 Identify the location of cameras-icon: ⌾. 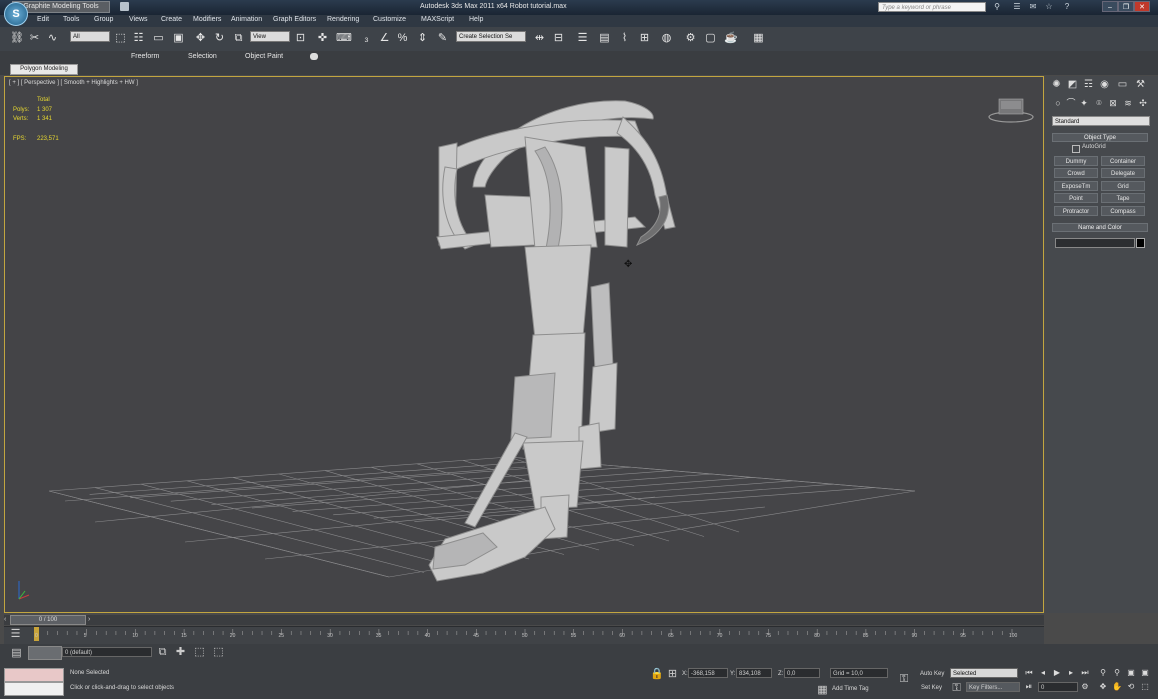
(1099, 103).